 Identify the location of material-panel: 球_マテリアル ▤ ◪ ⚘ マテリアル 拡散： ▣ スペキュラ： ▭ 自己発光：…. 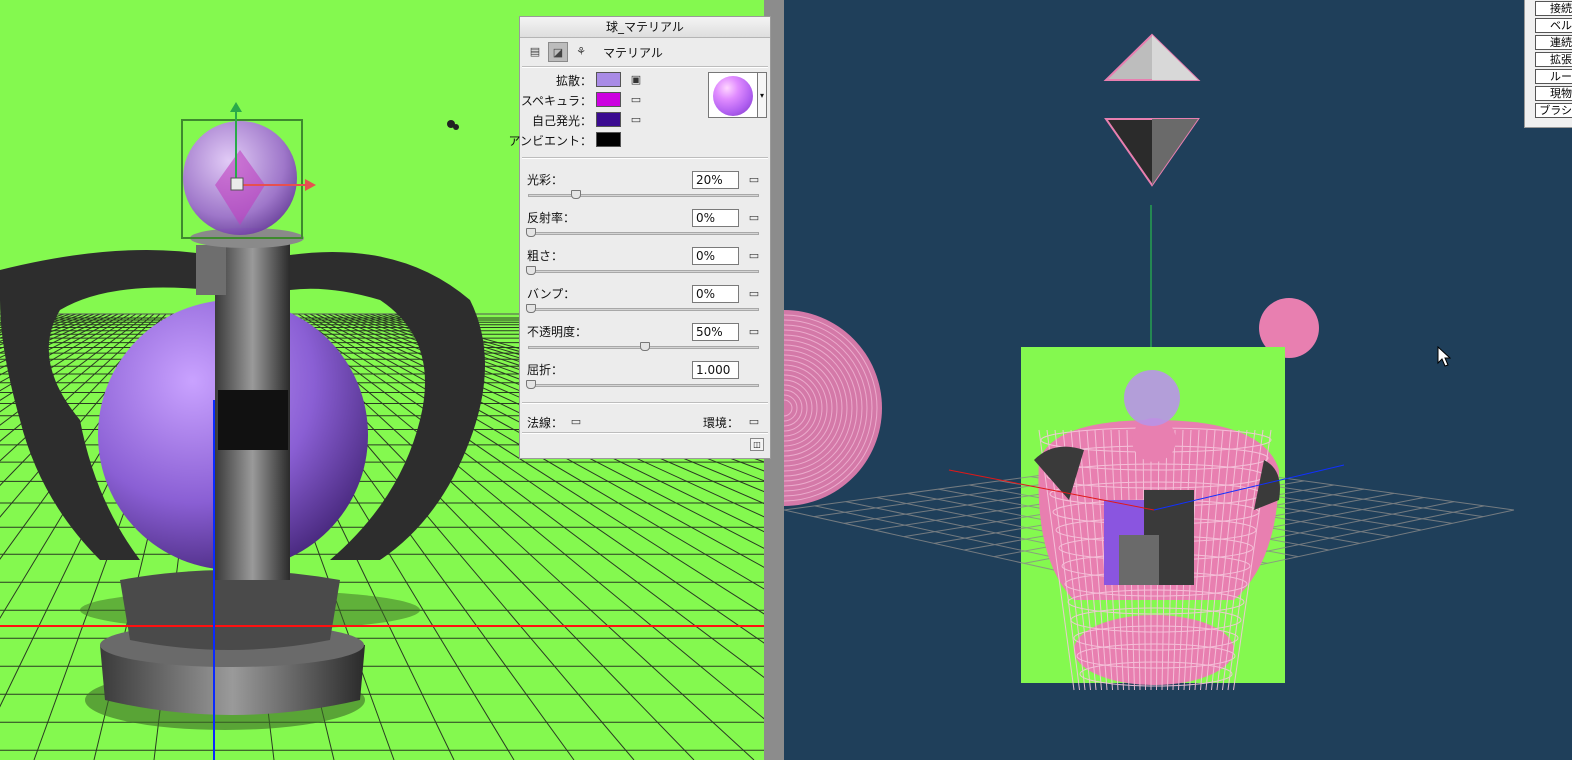
(639, 237).